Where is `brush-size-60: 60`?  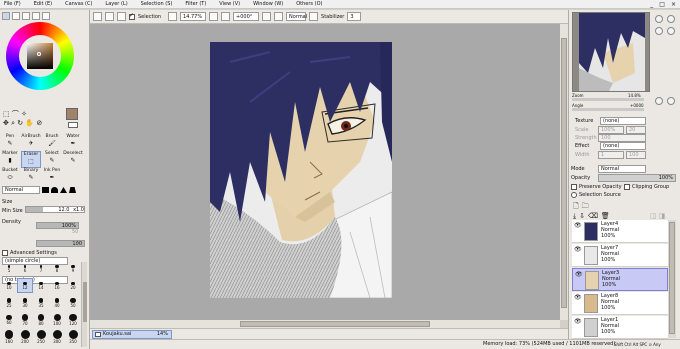
brush-size-60: 60 is located at coordinates (9, 319).